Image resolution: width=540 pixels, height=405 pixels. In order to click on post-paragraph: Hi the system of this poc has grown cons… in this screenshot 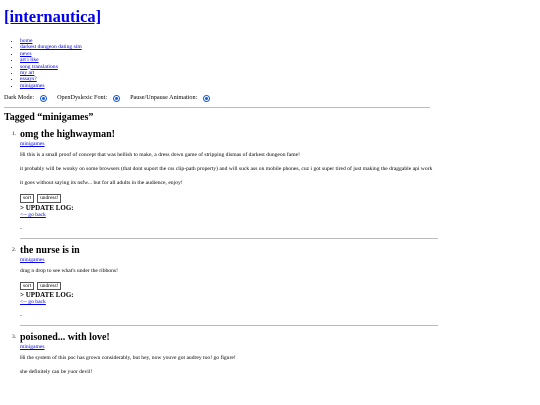, I will do `click(128, 358)`.